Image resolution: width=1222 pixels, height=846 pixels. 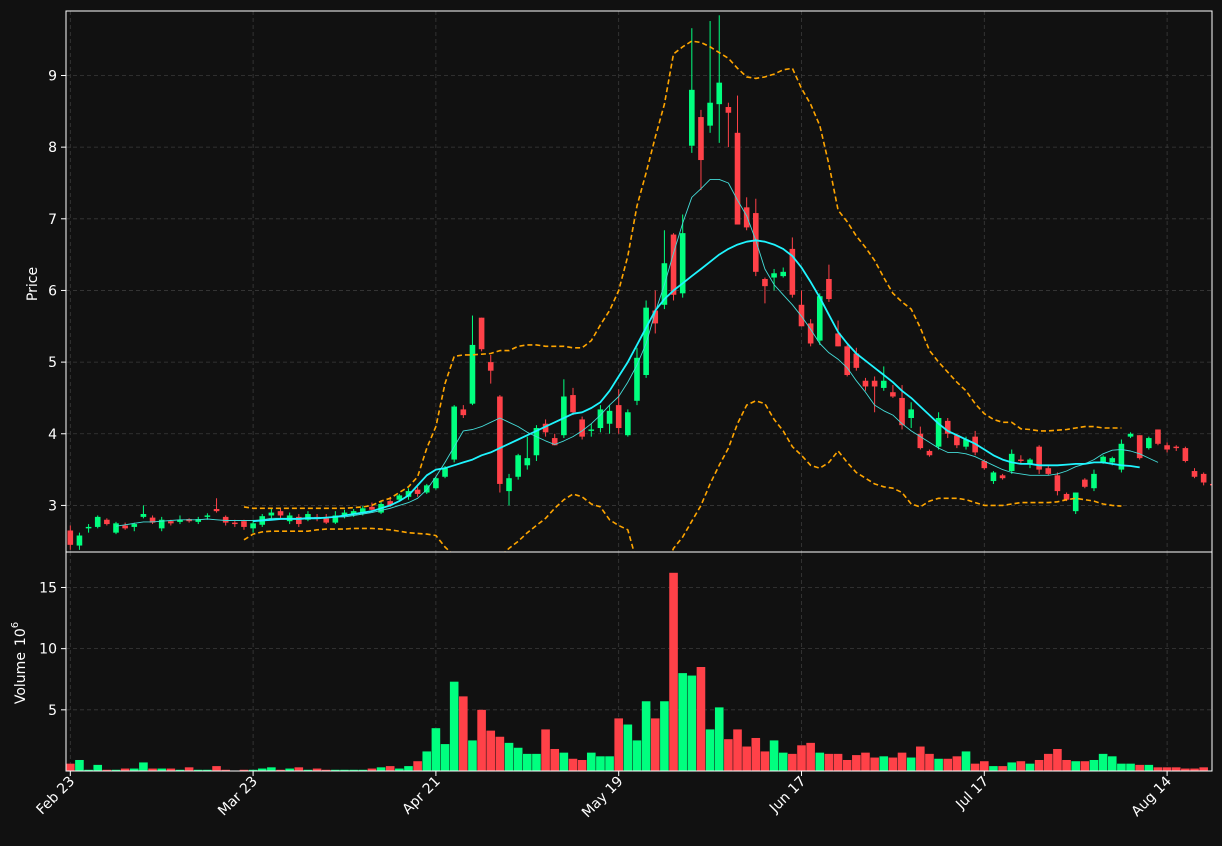 I want to click on volume-y-tick-label: 15, so click(x=48, y=588).